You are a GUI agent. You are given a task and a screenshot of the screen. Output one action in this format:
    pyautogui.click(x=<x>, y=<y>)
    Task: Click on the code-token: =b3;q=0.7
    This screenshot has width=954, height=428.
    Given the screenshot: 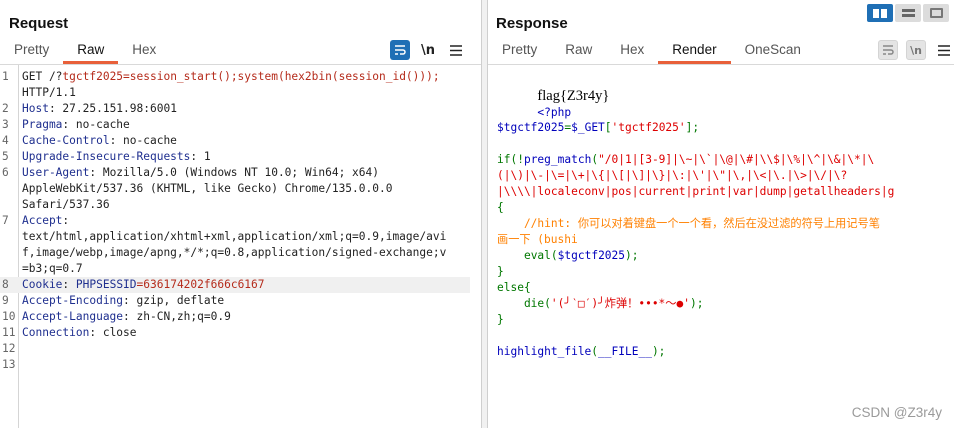 What is the action you would take?
    pyautogui.click(x=52, y=268)
    